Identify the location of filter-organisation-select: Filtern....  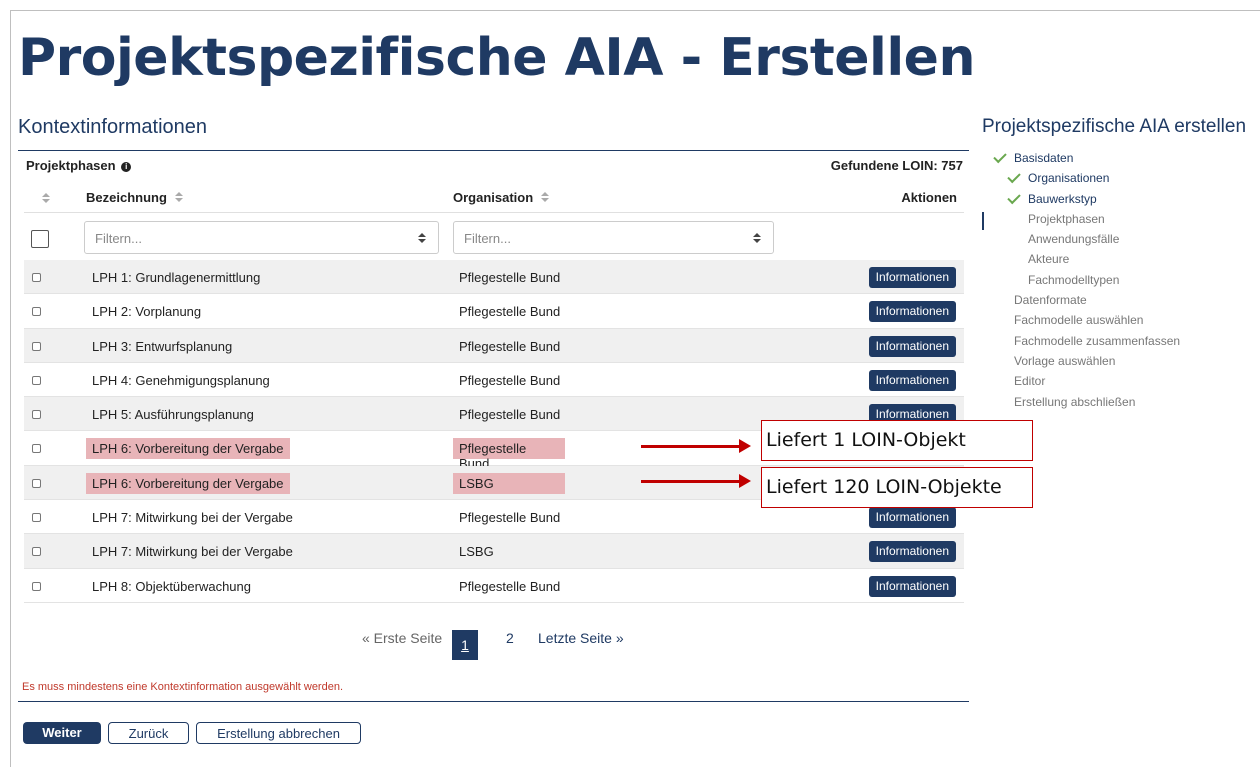
(613, 237).